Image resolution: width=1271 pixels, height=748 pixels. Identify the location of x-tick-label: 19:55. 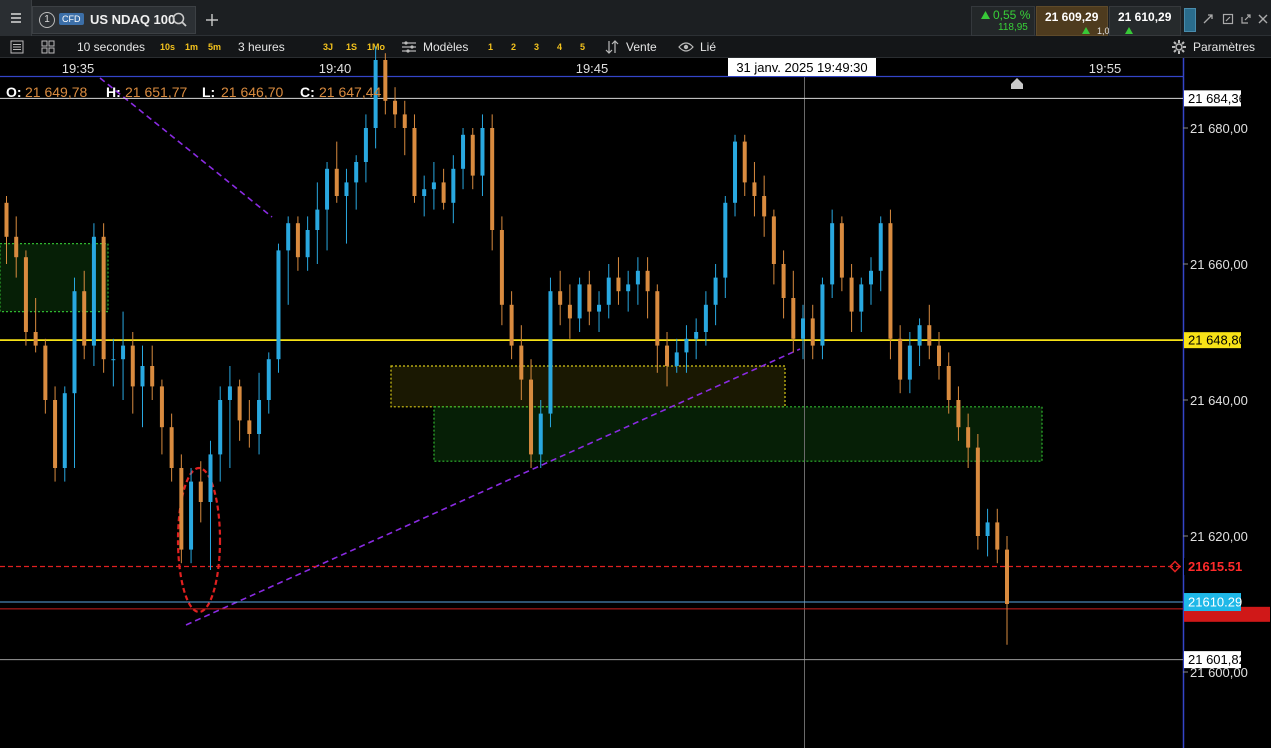
(1105, 68).